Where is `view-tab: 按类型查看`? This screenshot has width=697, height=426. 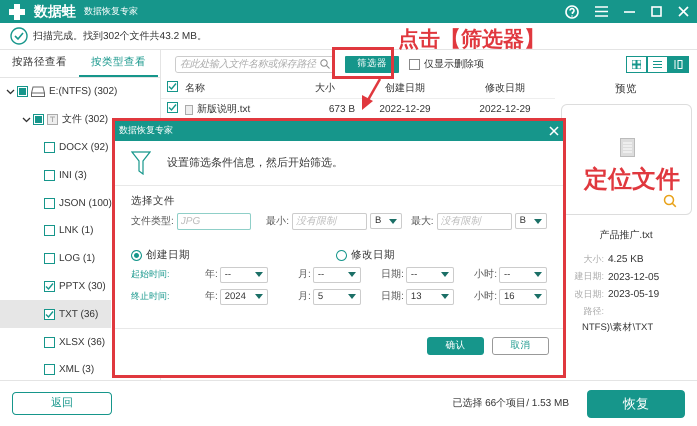
view-tab: 按类型查看 is located at coordinates (118, 63).